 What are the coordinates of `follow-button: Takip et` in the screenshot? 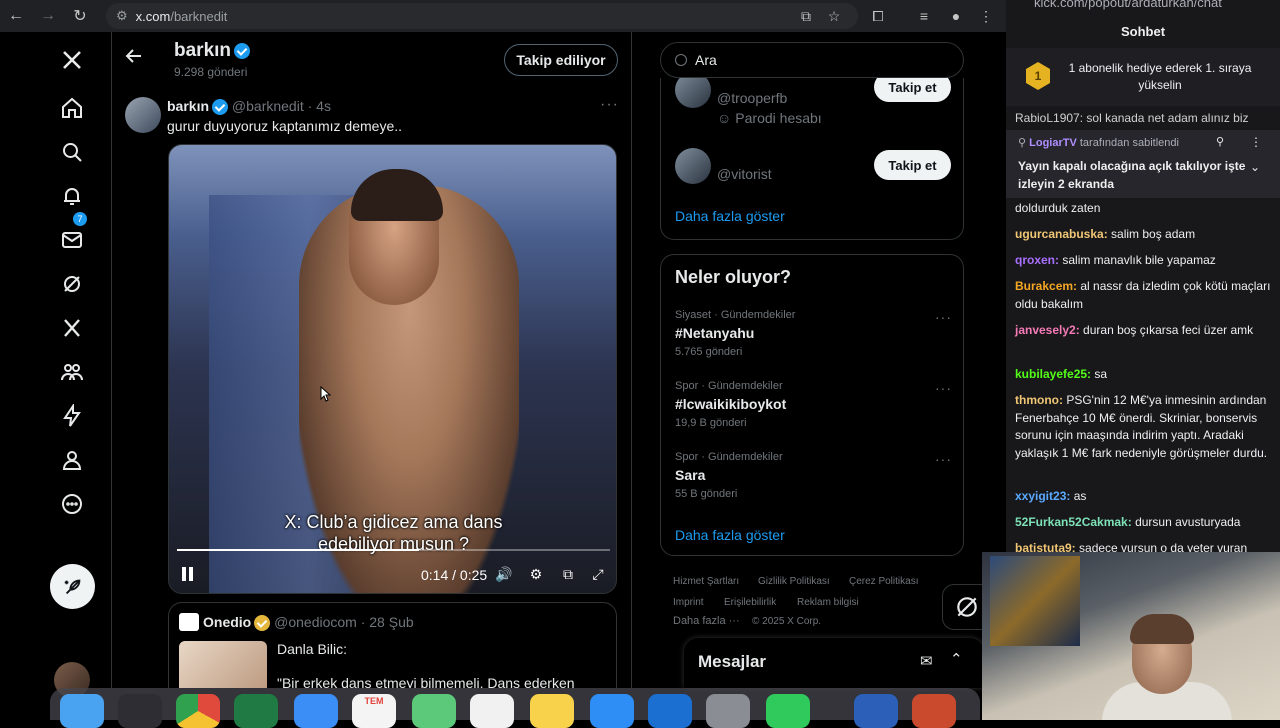 It's located at (912, 165).